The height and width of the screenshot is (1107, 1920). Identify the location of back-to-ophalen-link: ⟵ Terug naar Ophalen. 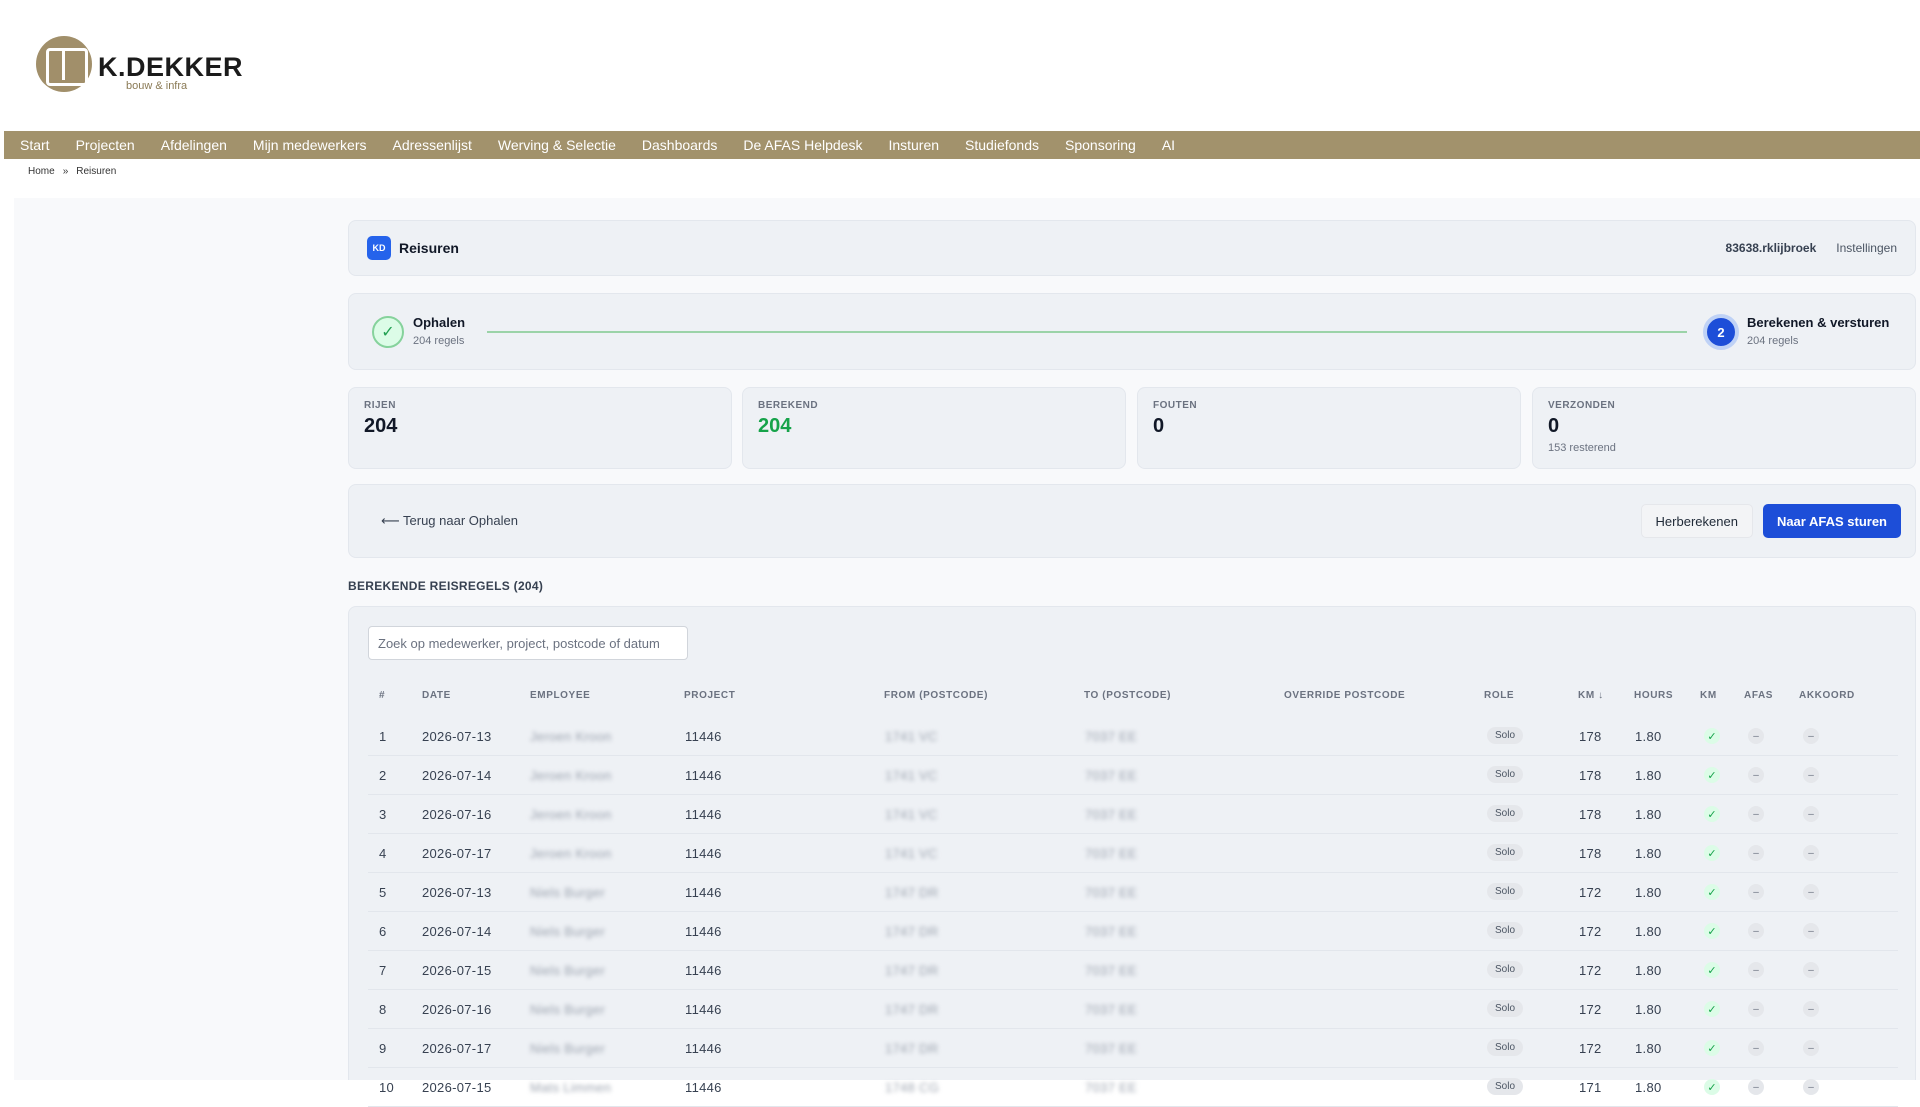
(449, 521).